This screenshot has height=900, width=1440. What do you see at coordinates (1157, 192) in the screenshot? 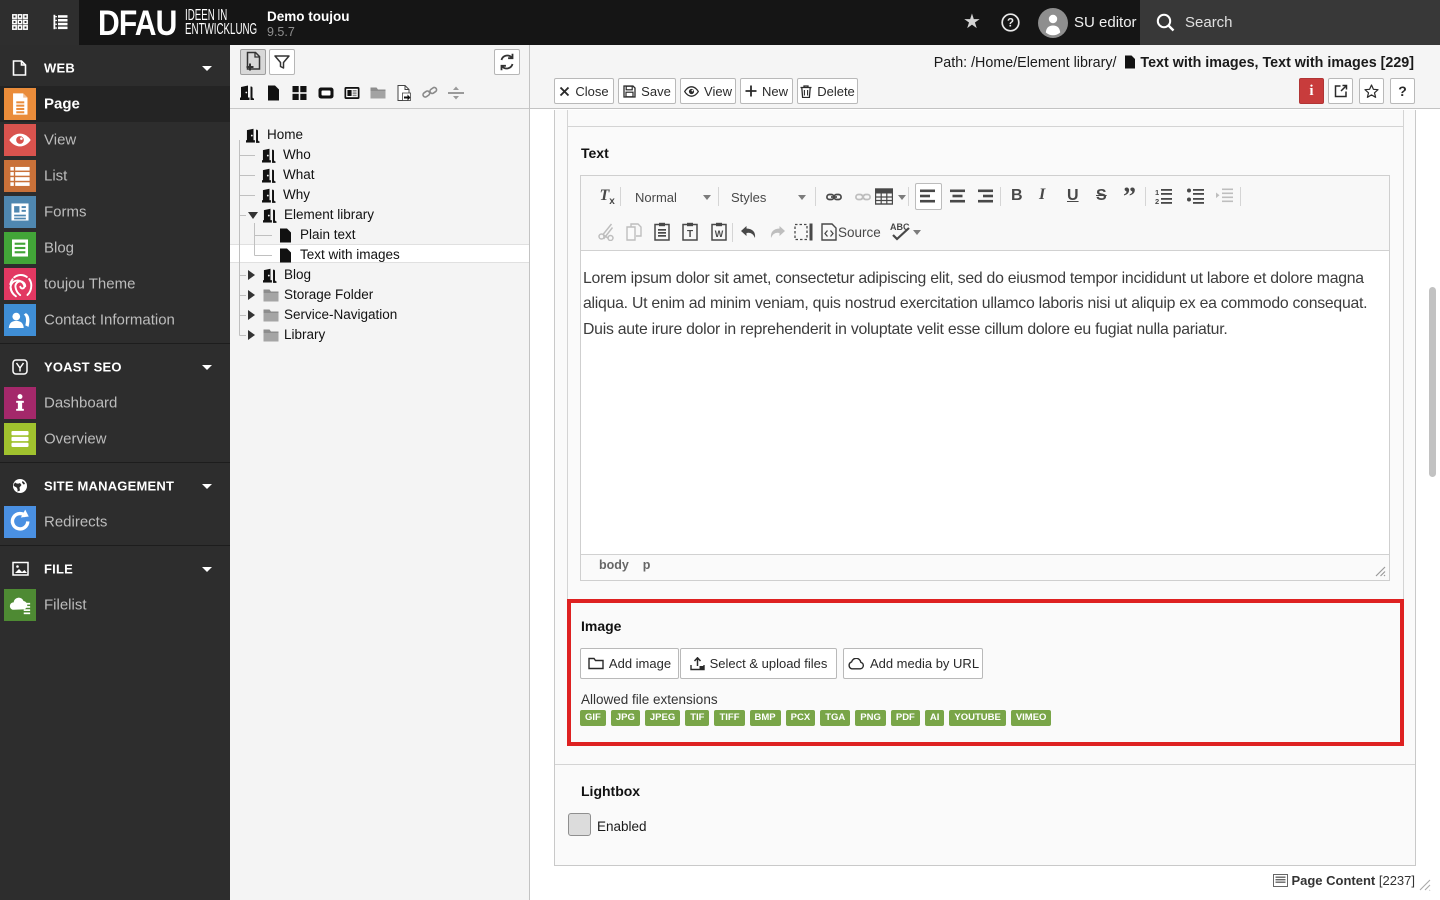
I see `svg-text: 1` at bounding box center [1157, 192].